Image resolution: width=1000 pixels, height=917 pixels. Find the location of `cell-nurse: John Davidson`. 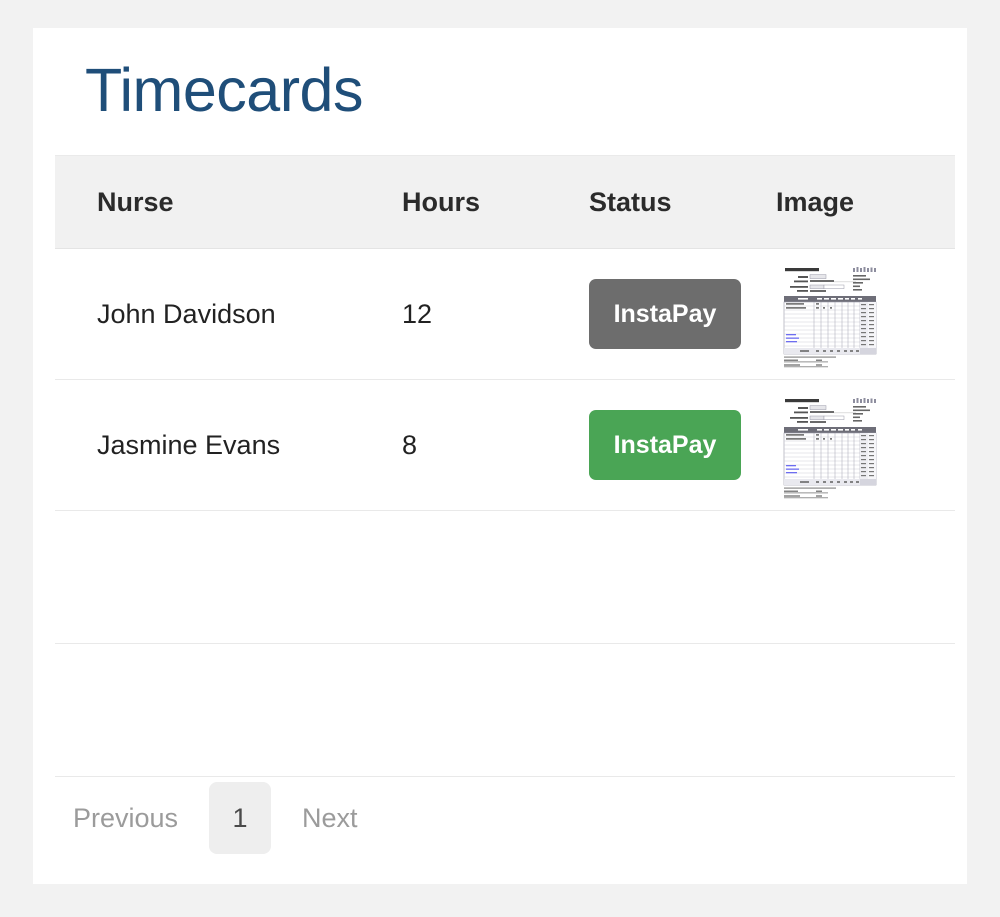

cell-nurse: John Davidson is located at coordinates (207, 314).